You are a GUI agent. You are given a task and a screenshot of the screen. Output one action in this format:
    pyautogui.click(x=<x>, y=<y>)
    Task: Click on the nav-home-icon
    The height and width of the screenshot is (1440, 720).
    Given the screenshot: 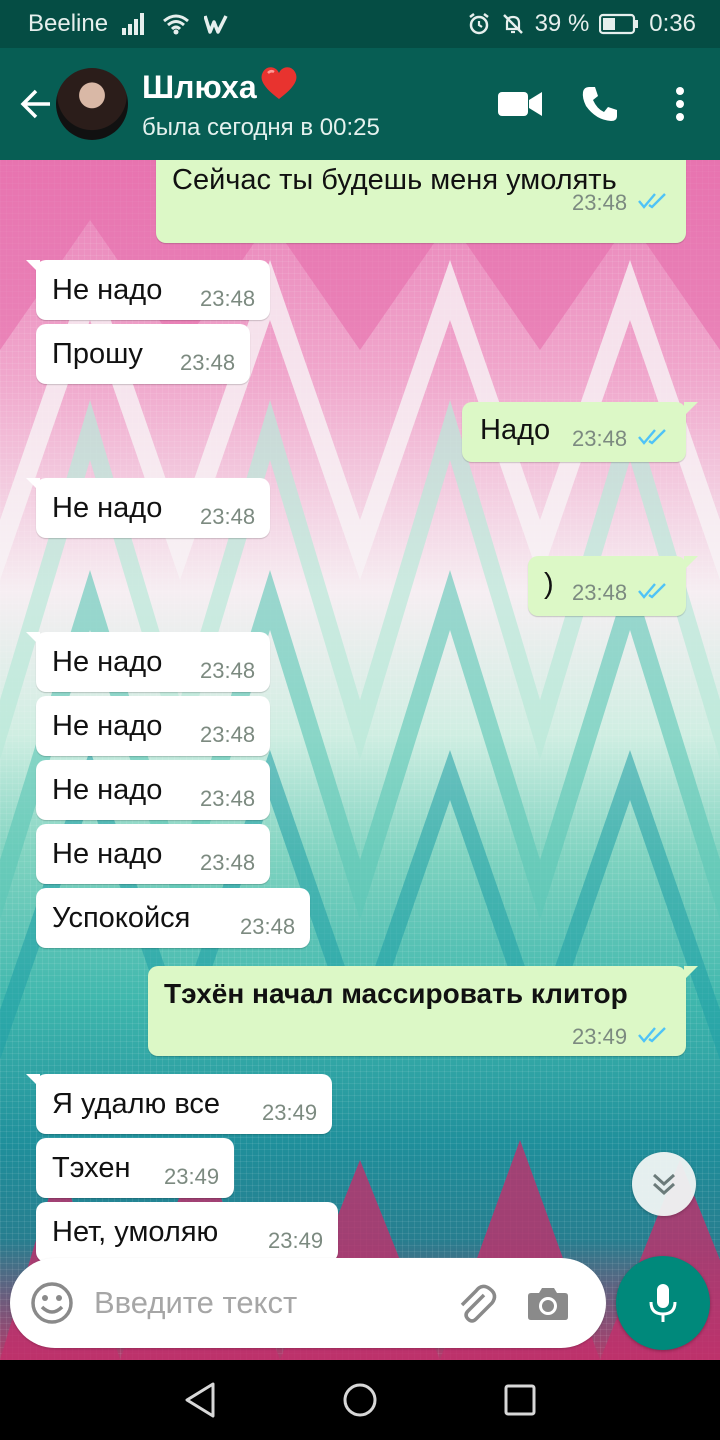 What is the action you would take?
    pyautogui.click(x=360, y=1400)
    